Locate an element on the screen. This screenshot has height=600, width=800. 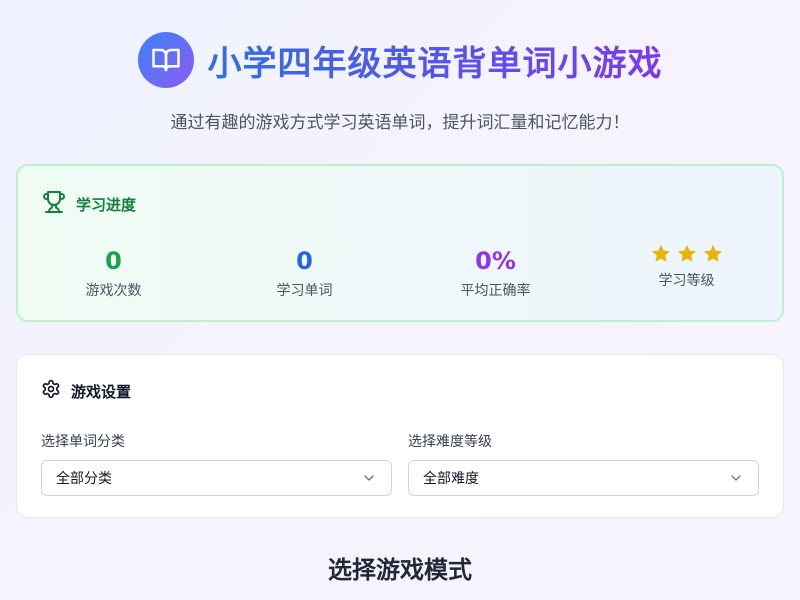
game-modes-title: 选择游戏模式 is located at coordinates (400, 570).